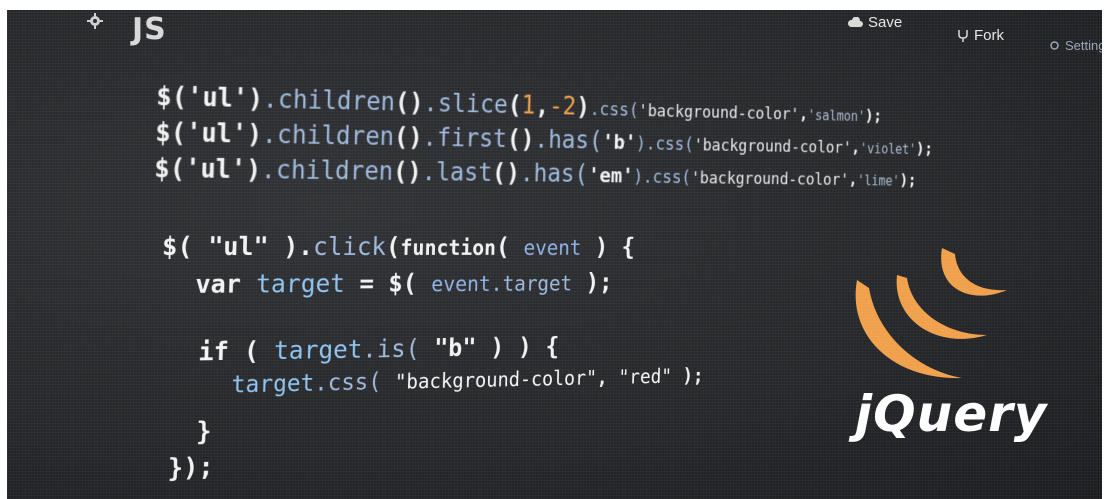 This screenshot has height=499, width=1105. What do you see at coordinates (204, 432) in the screenshot?
I see `code-line-8: }` at bounding box center [204, 432].